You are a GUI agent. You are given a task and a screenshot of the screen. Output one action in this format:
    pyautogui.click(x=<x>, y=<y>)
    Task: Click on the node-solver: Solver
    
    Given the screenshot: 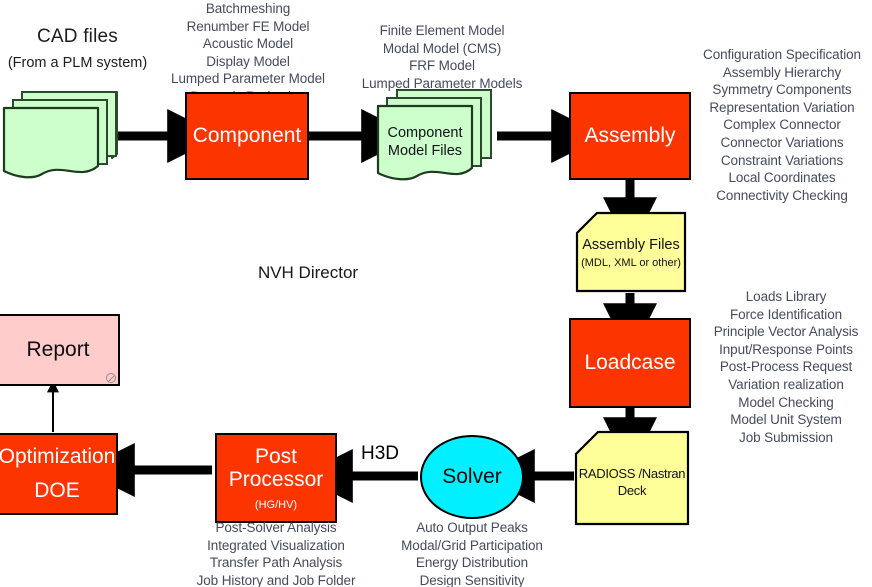 What is the action you would take?
    pyautogui.click(x=472, y=477)
    